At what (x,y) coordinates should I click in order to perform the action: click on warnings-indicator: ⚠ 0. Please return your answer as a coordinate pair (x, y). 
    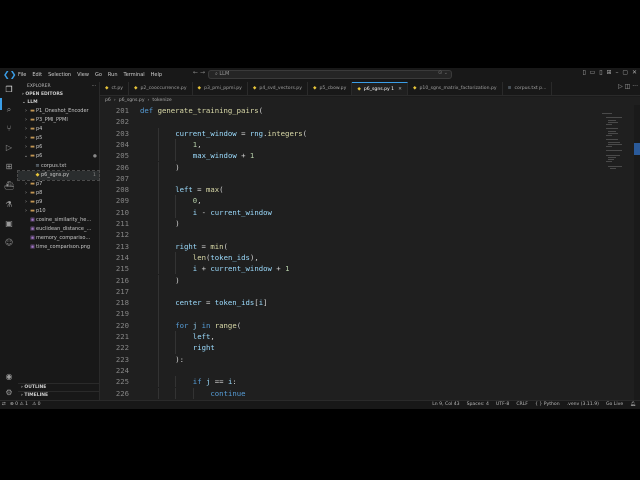
    Looking at the image, I should click on (36, 405).